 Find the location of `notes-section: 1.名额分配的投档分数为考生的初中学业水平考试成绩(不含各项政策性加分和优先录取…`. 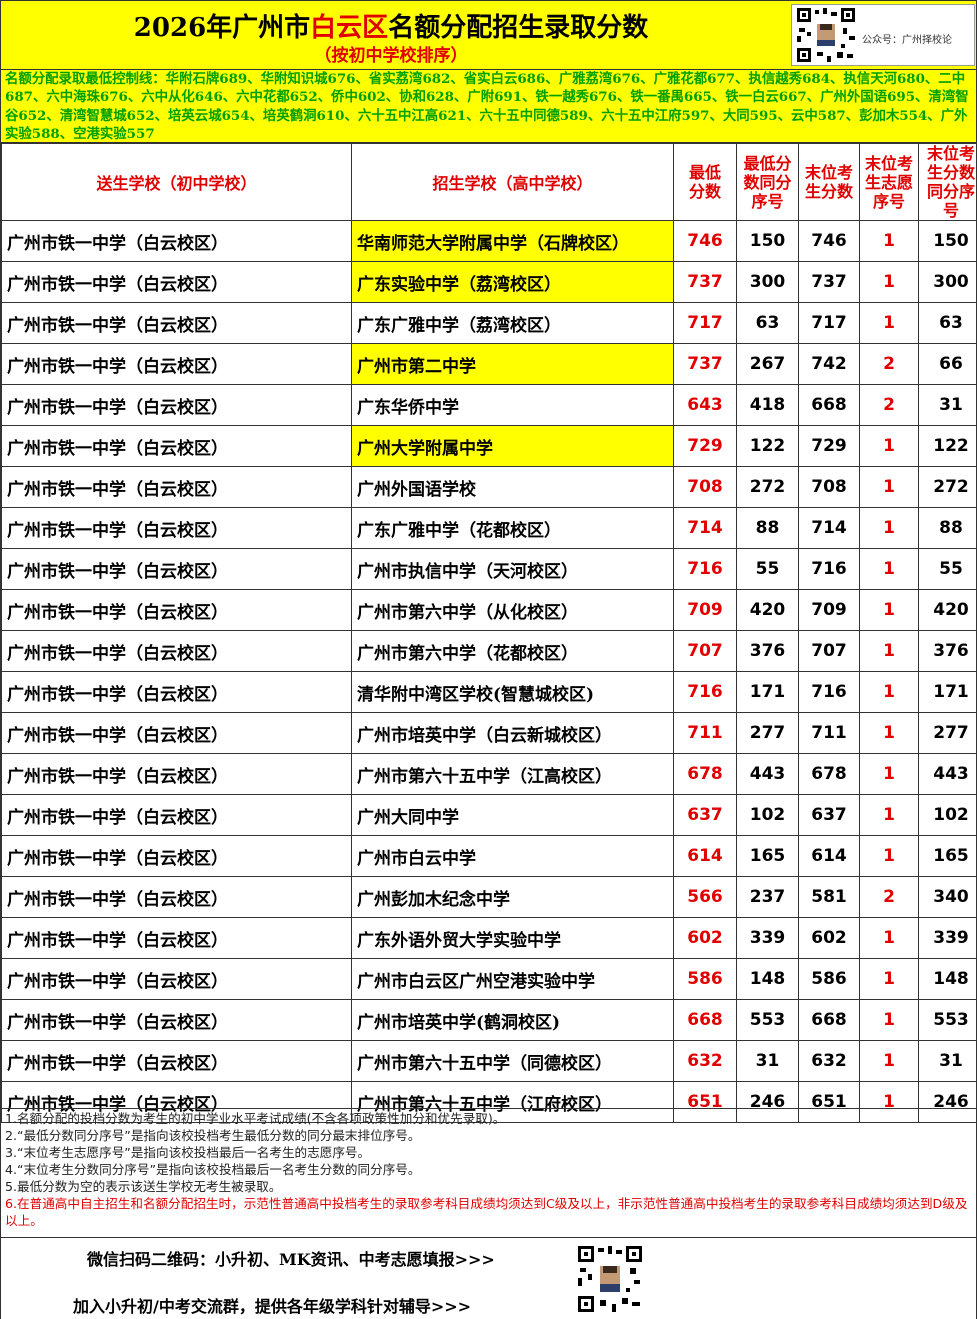

notes-section: 1.名额分配的投档分数为考生的初中学业水平考试成绩(不含各项政策性加分和优先录取… is located at coordinates (488, 1172).